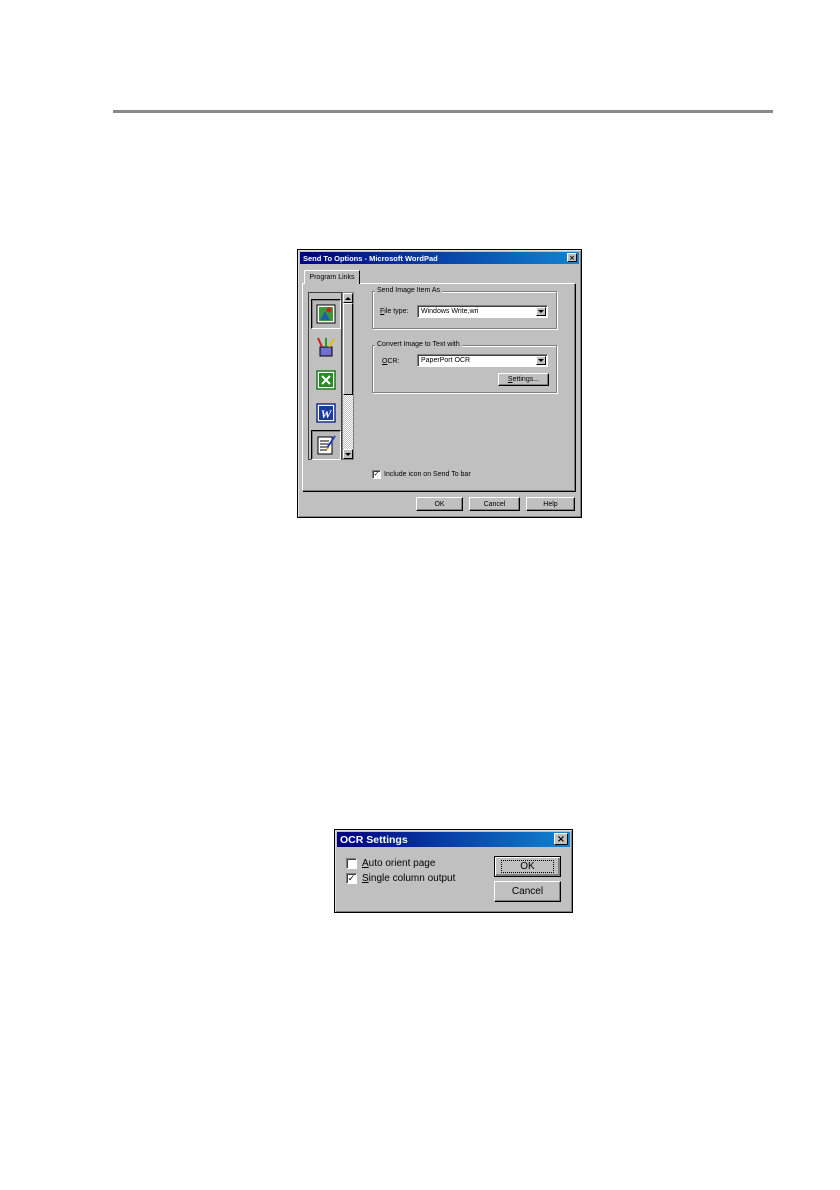 Image resolution: width=840 pixels, height=1190 pixels. I want to click on tab-program-links: Program Links, so click(332, 277).